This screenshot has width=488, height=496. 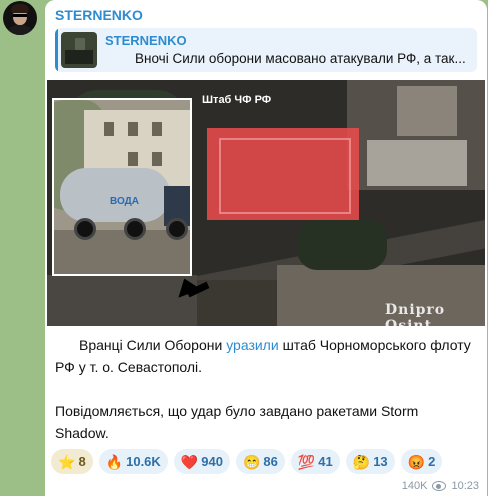 I want to click on reply-bar, so click(x=56, y=50).